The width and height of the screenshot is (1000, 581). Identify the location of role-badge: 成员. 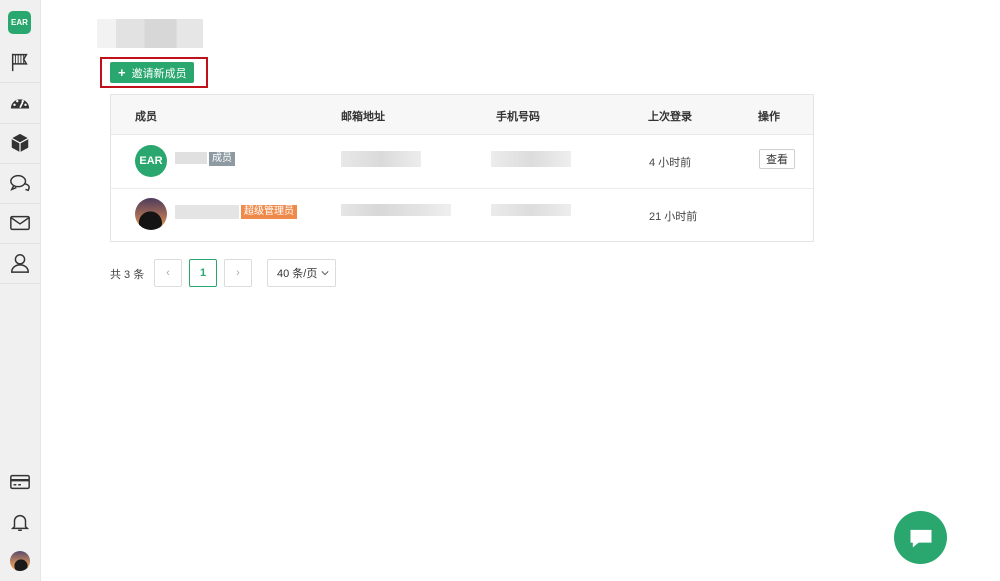
(222, 159).